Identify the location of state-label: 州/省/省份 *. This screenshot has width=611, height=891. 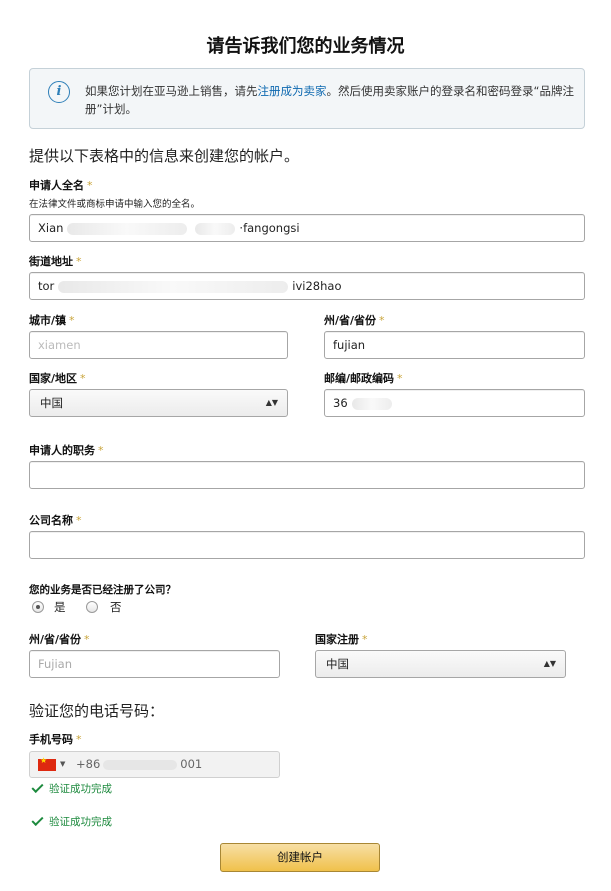
(354, 320).